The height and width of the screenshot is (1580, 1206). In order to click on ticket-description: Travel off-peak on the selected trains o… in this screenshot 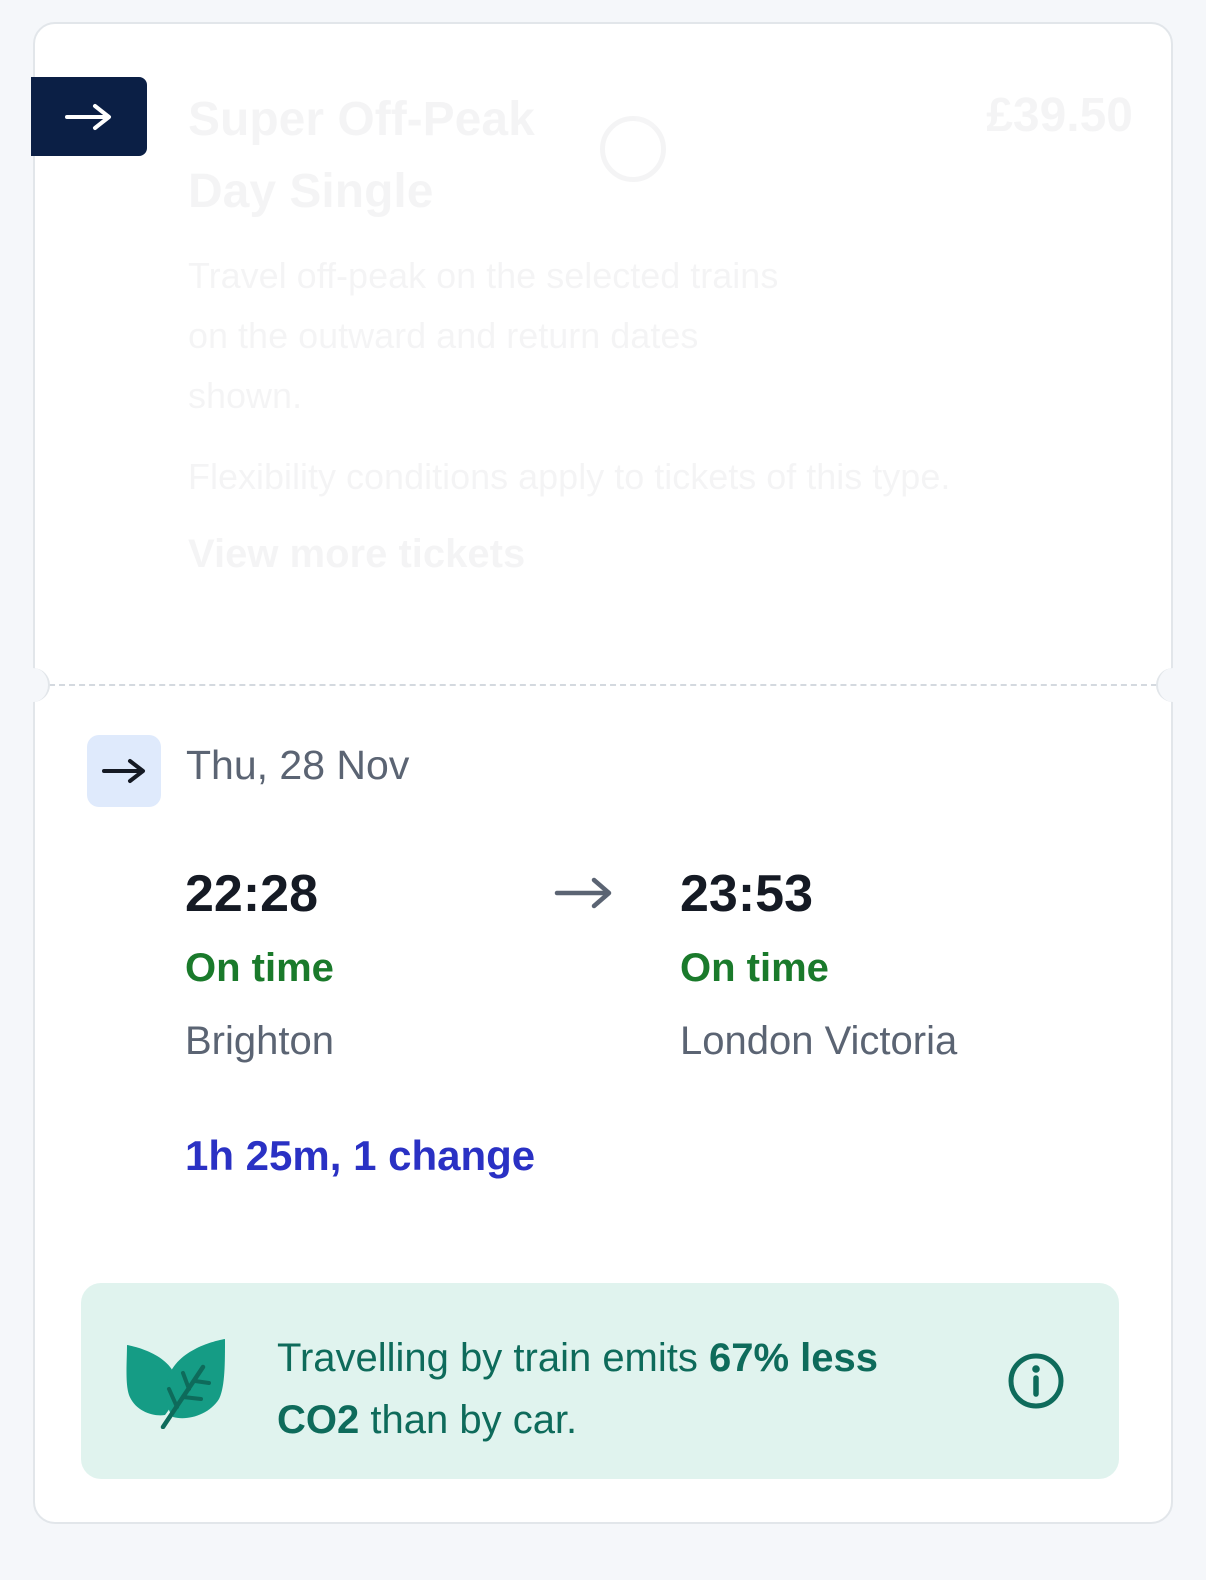, I will do `click(498, 336)`.